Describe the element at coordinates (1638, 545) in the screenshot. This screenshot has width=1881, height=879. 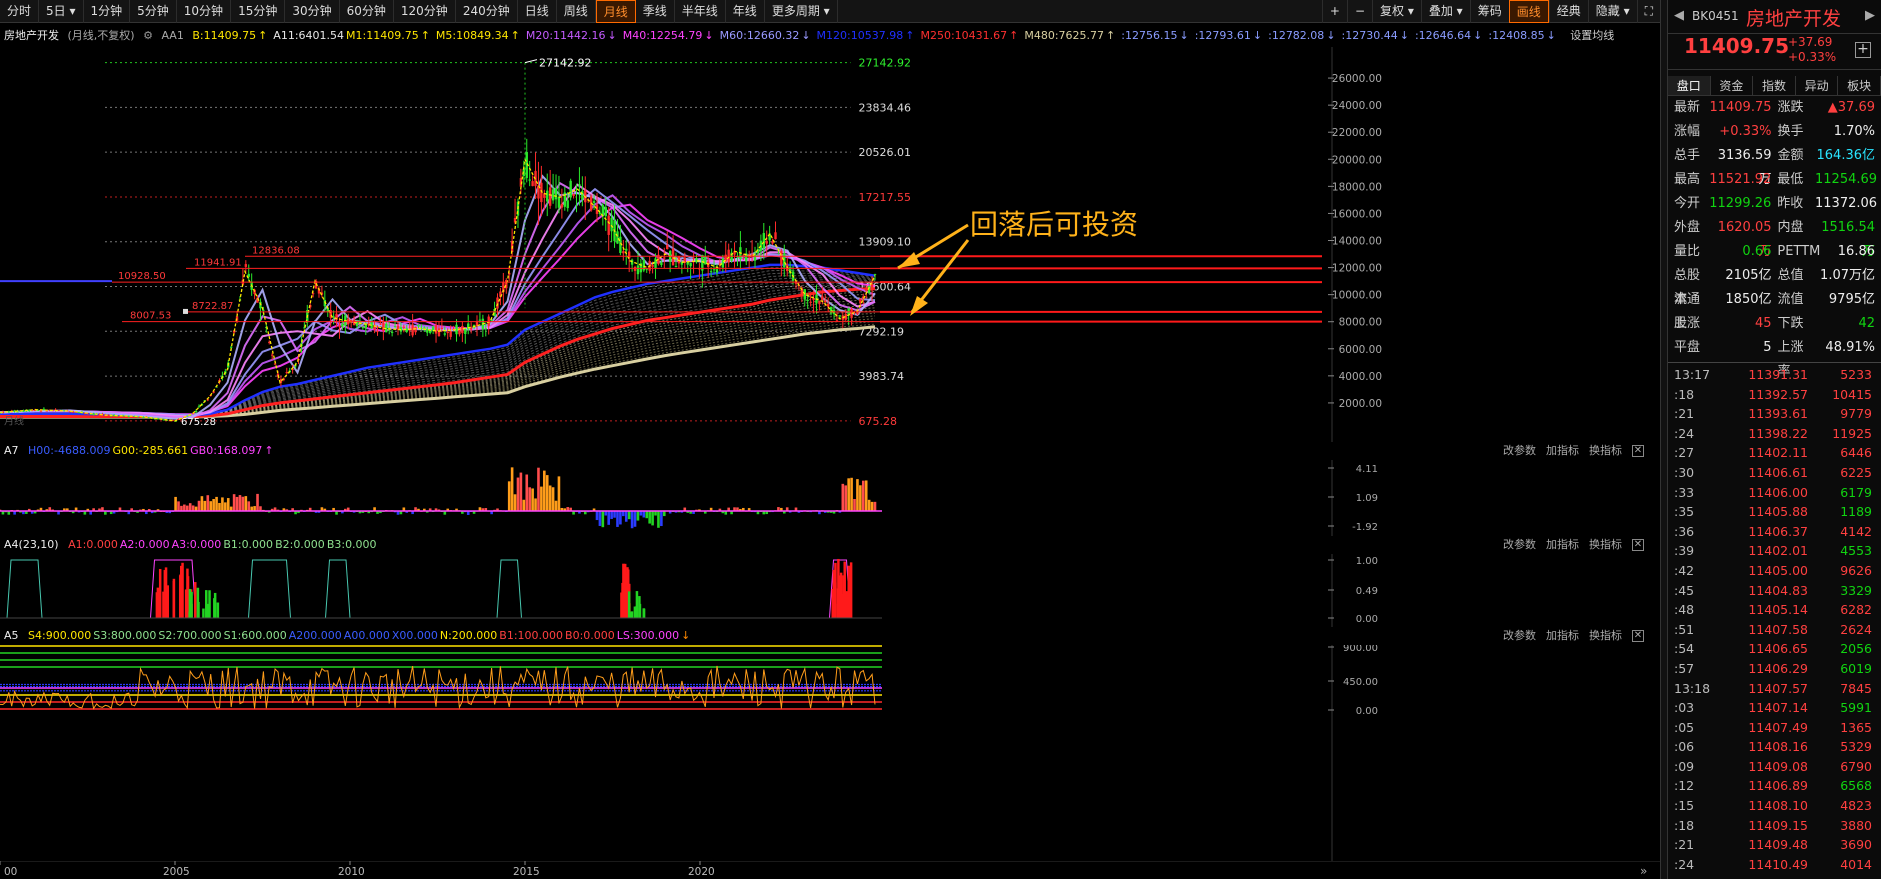
I see `a4-close-icon: ✕` at that location.